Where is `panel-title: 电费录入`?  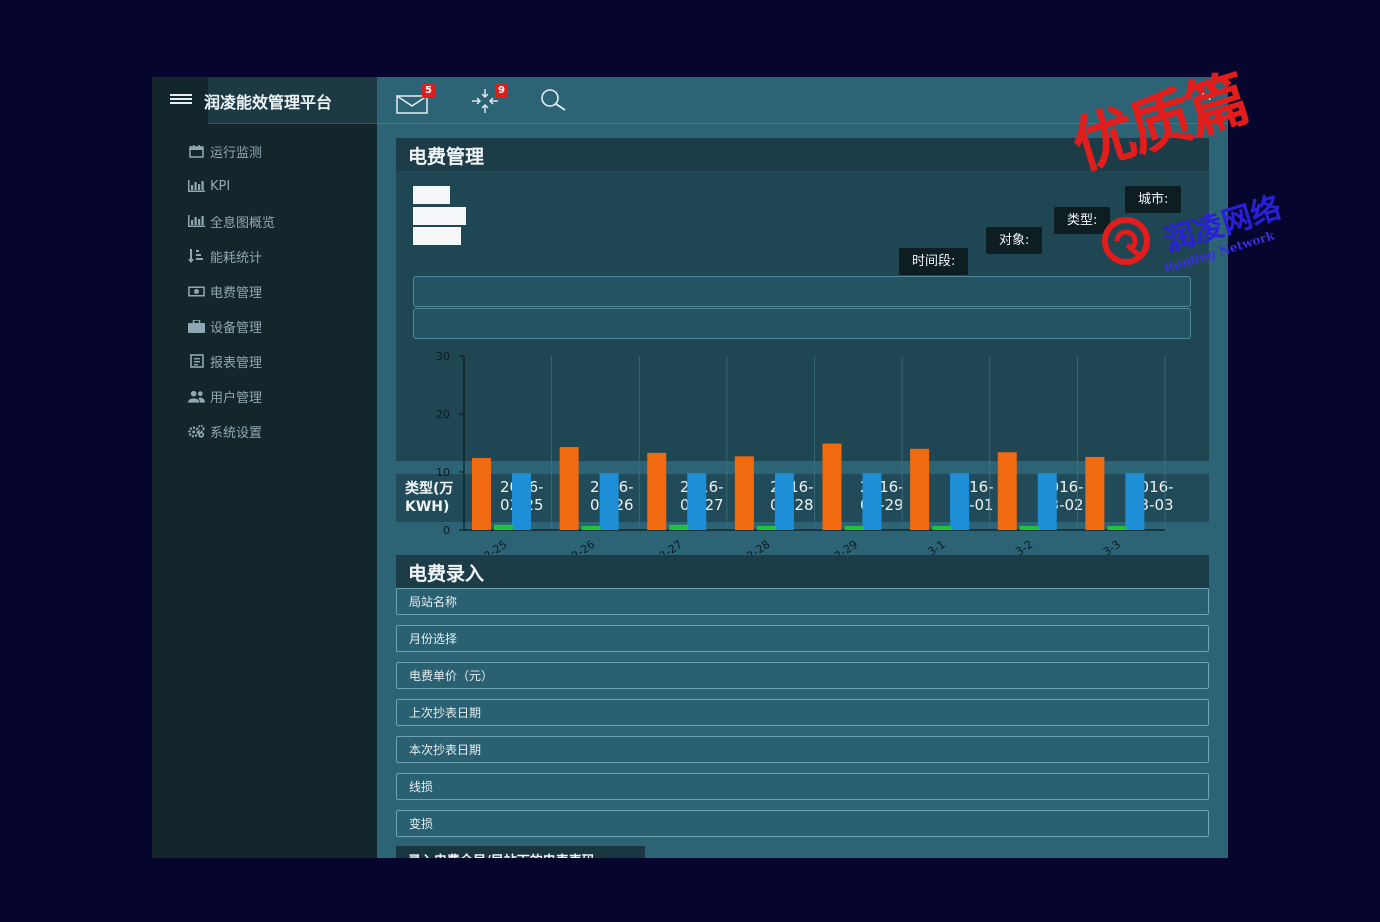
panel-title: 电费录入 is located at coordinates (446, 574).